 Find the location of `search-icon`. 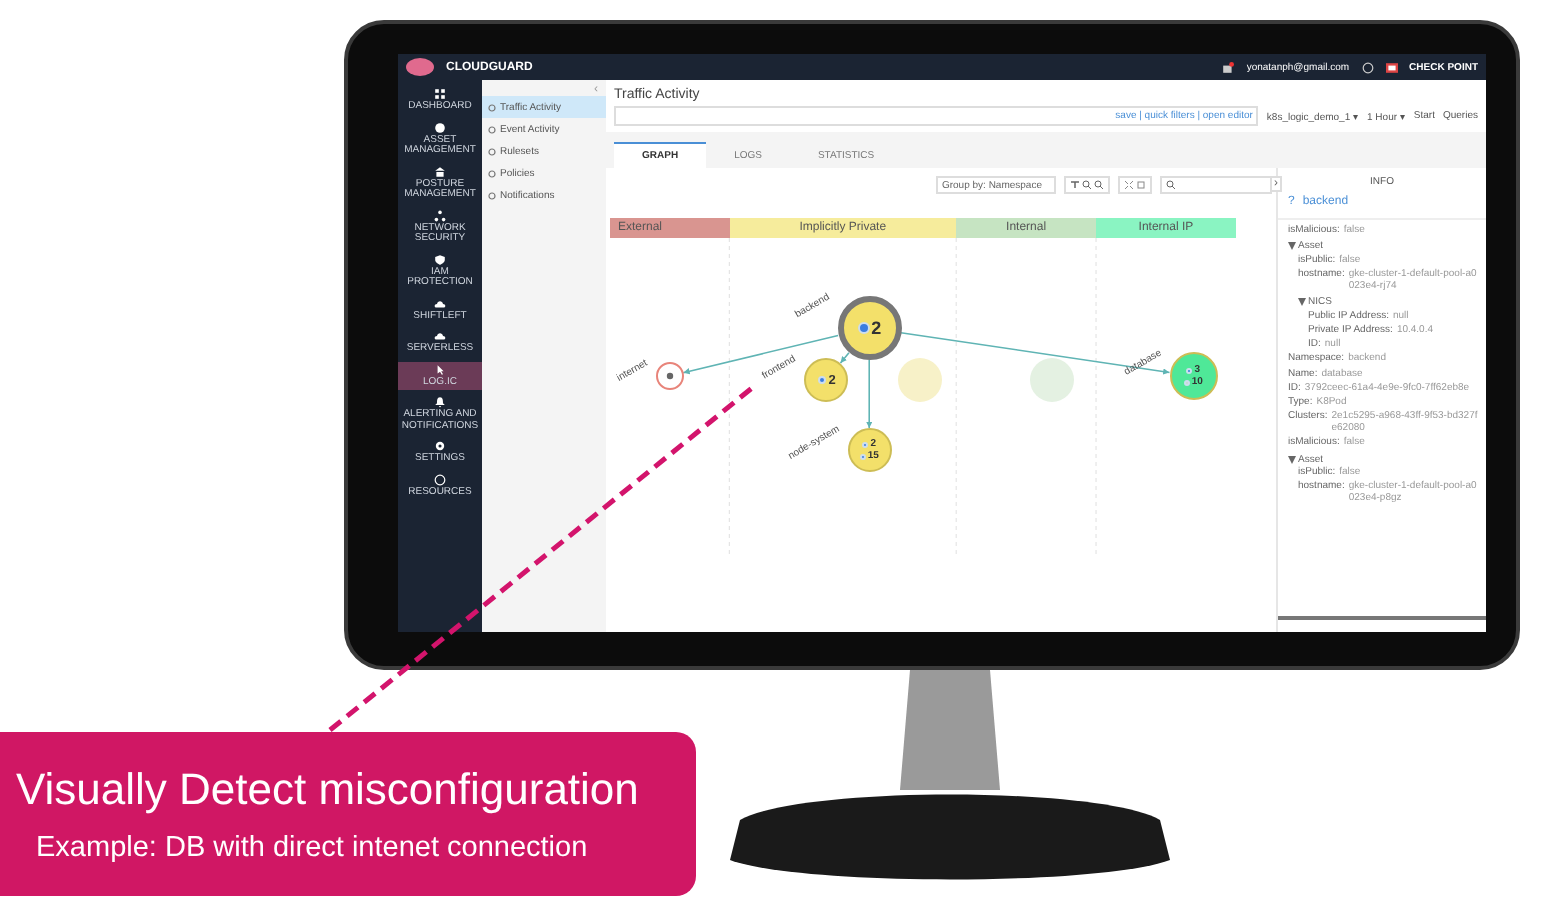

search-icon is located at coordinates (1171, 185).